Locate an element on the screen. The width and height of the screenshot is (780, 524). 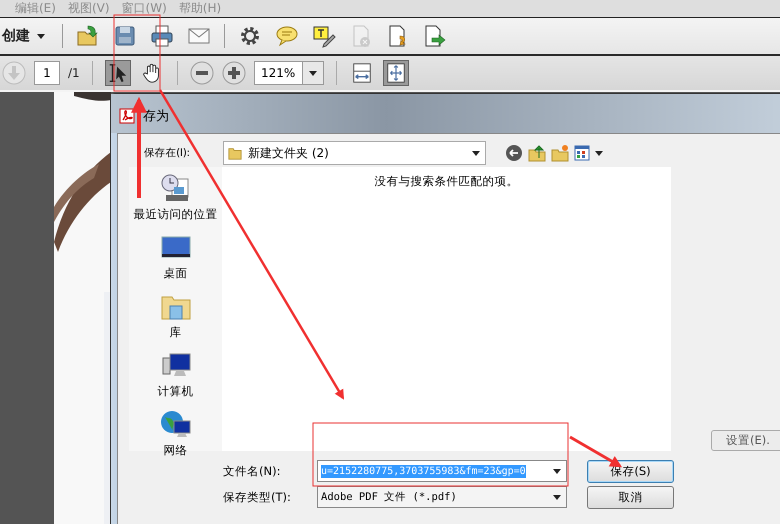
page-number-field: 1 is located at coordinates (47, 73).